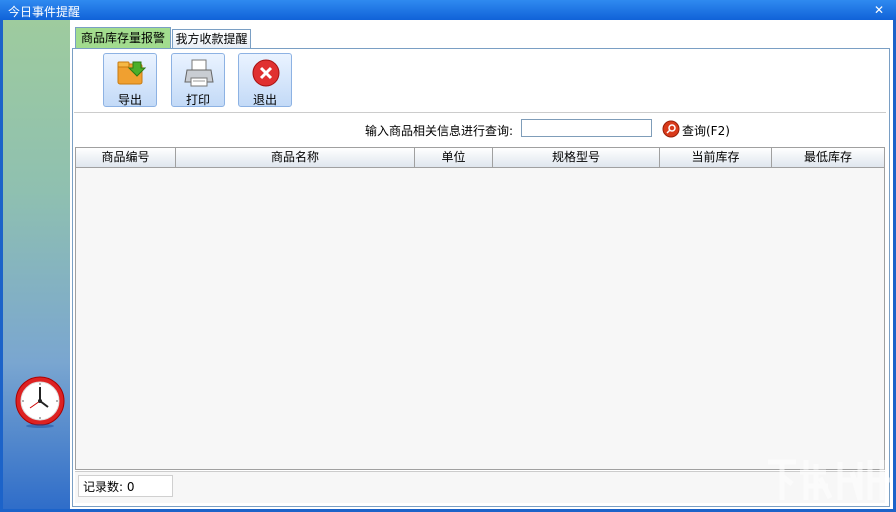 The height and width of the screenshot is (512, 896). I want to click on column-header-current-stock: 当前库存, so click(716, 157).